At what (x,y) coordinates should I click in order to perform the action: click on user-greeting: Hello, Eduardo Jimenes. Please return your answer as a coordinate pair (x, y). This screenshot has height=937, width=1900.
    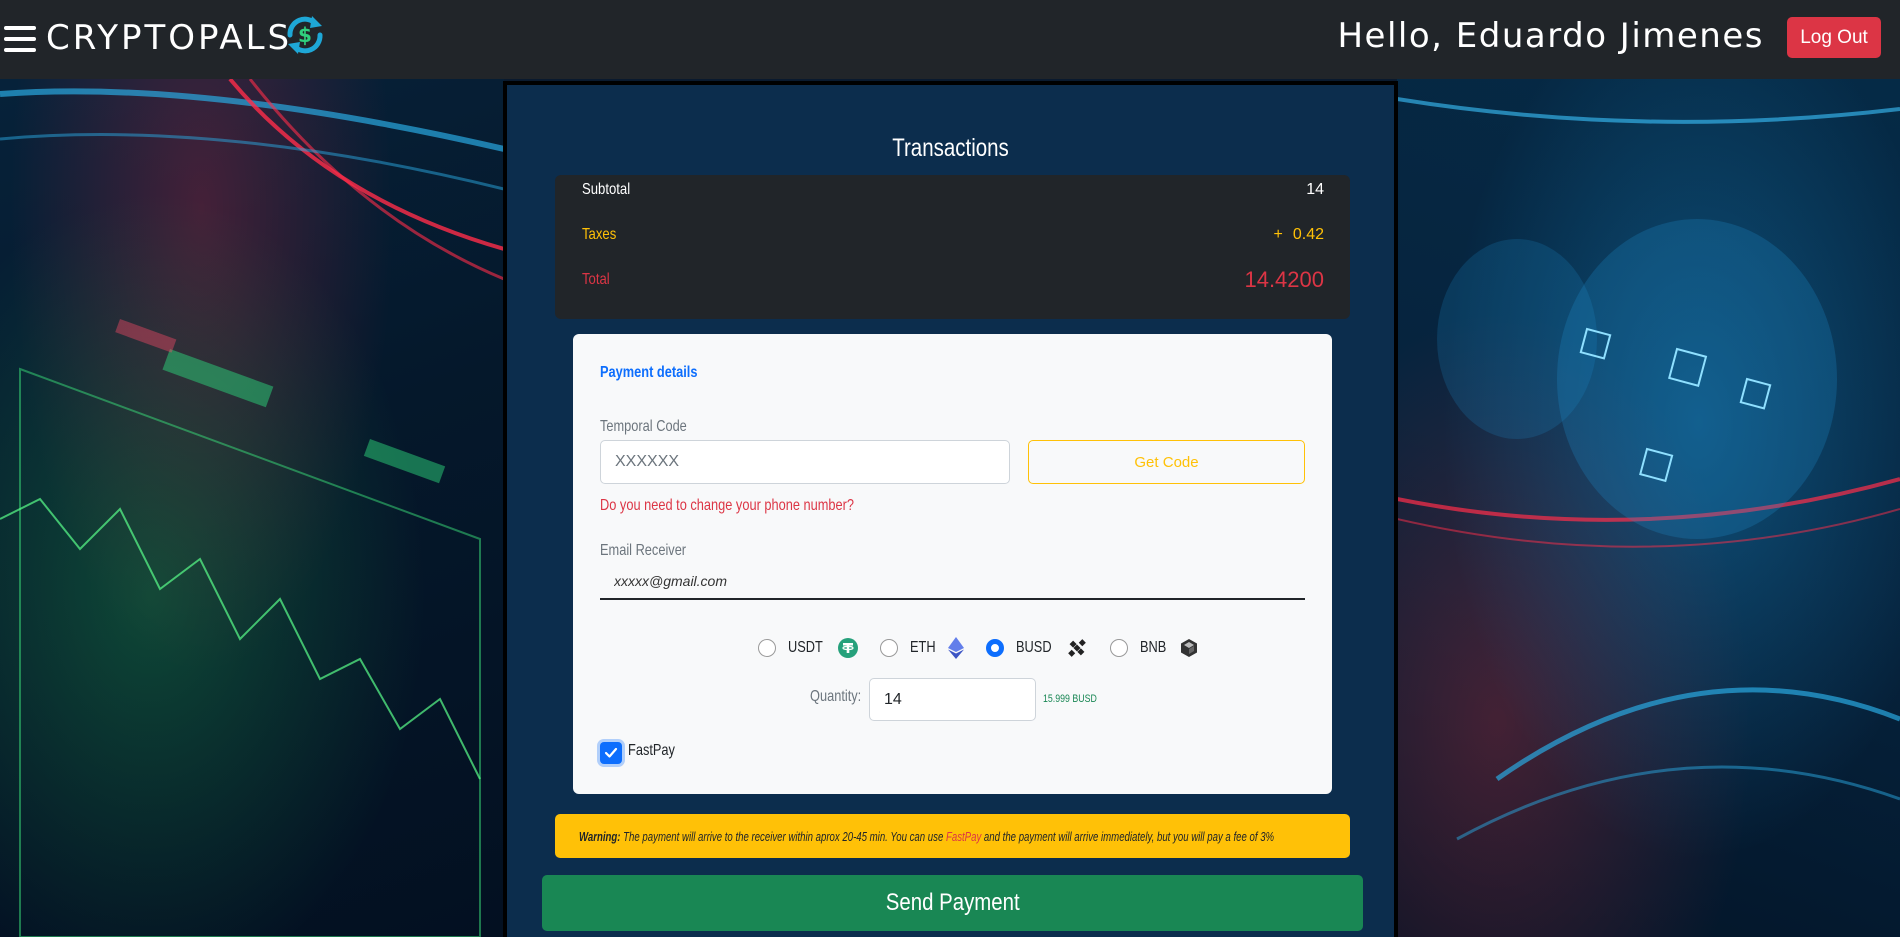
    Looking at the image, I should click on (1550, 36).